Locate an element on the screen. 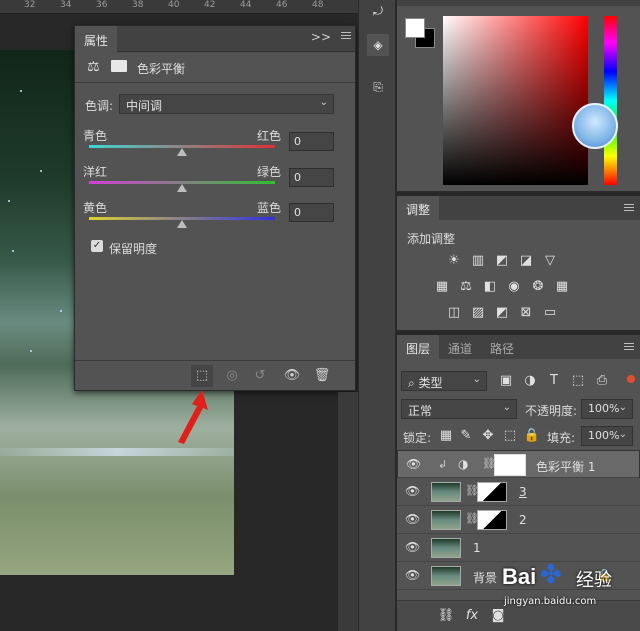 Image resolution: width=640 pixels, height=631 pixels. ruler-tick: 32 is located at coordinates (30, 5).